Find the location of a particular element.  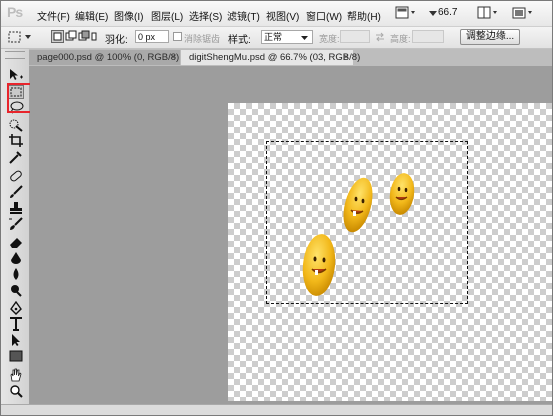

tab-digitShengMu: digitShengMu.psd @ 66.7% (03, RGB/8) × is located at coordinates (270, 57).